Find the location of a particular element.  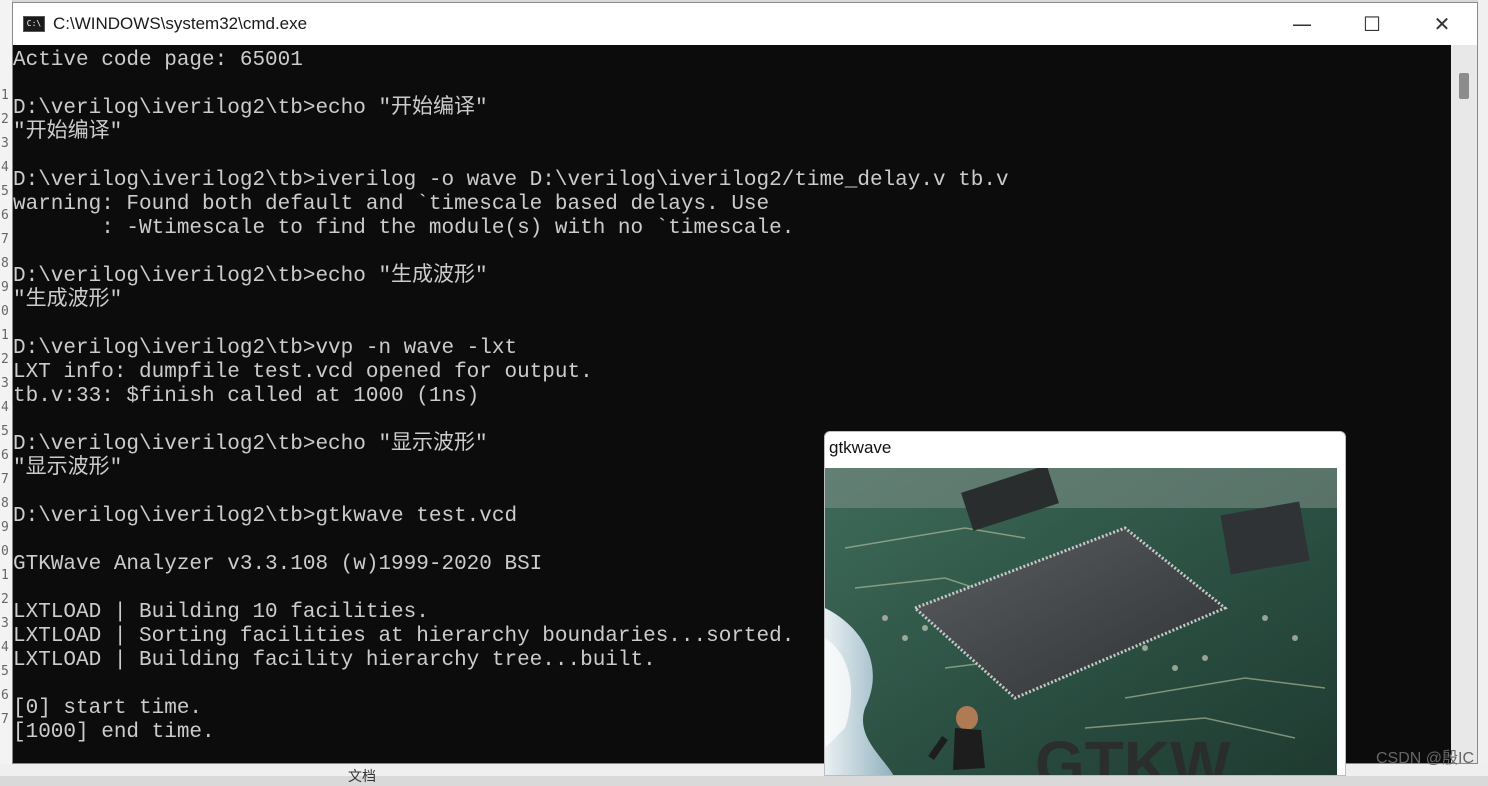

background-app-edge is located at coordinates (1483, 388).